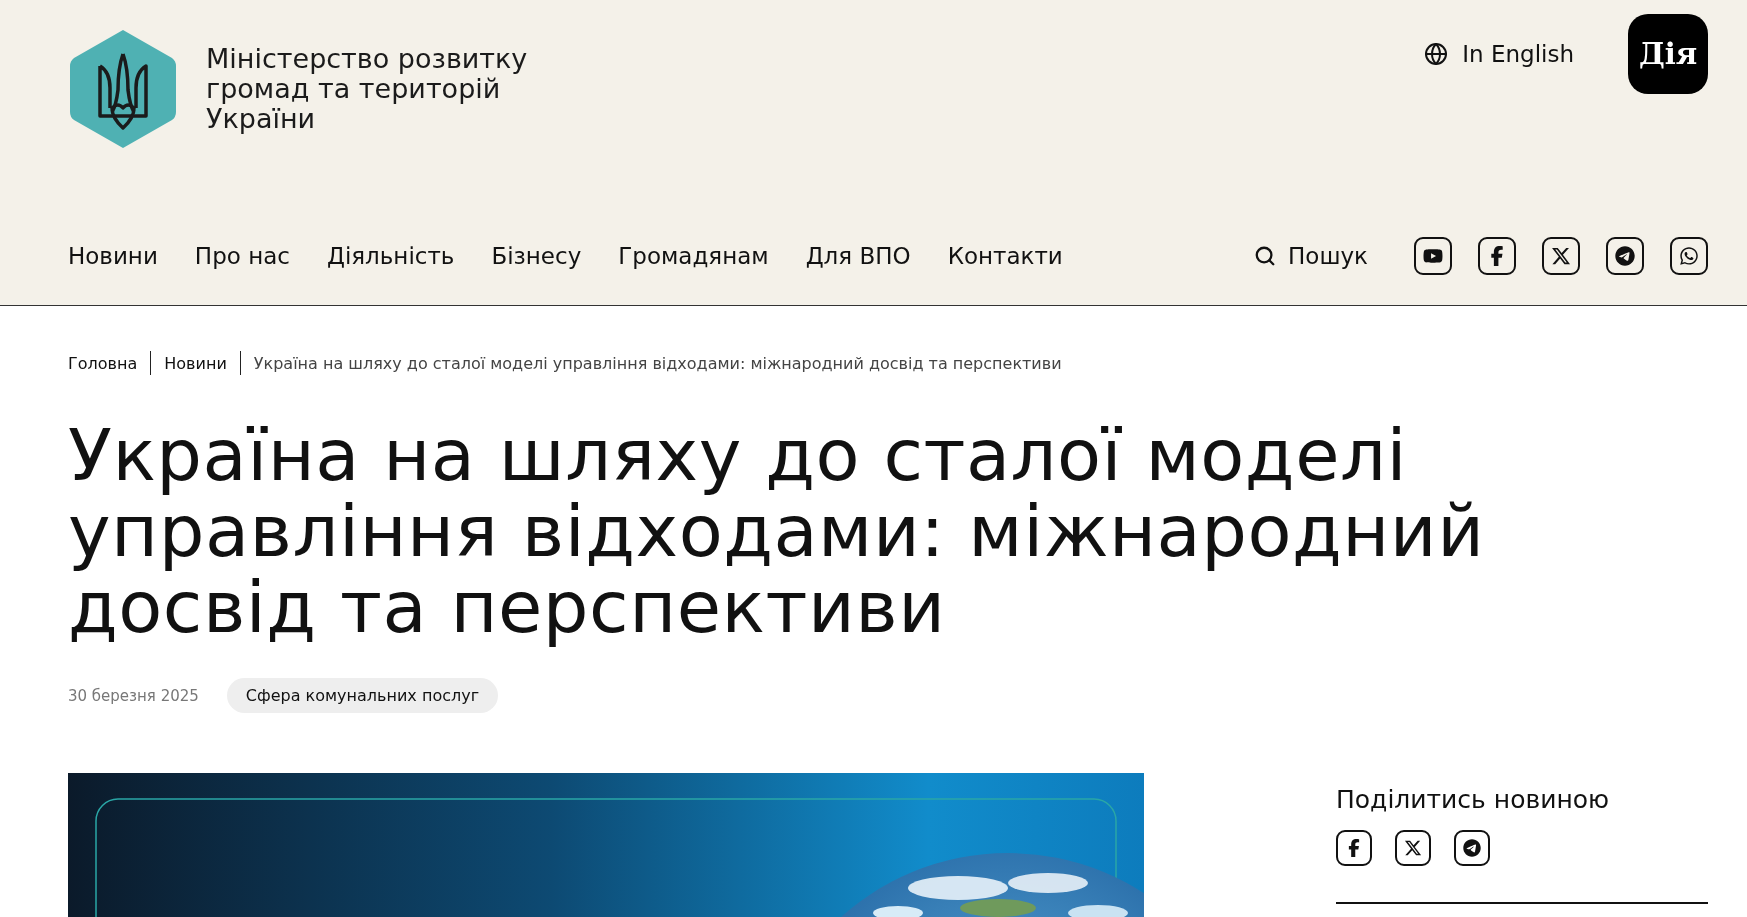  What do you see at coordinates (367, 89) in the screenshot?
I see `ministry-name: Міністерство розвитку громад та територій України` at bounding box center [367, 89].